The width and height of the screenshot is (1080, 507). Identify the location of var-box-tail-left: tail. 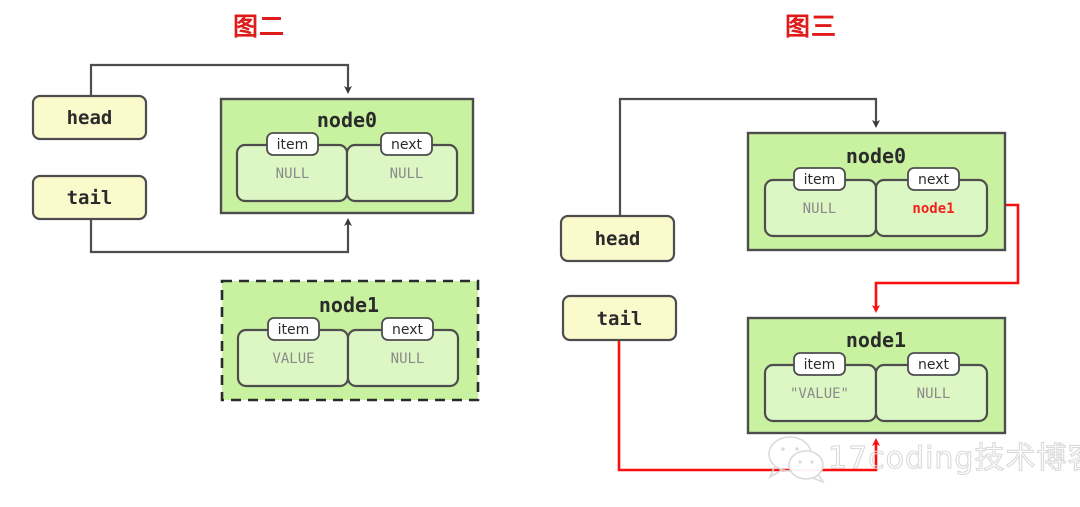
(89, 197).